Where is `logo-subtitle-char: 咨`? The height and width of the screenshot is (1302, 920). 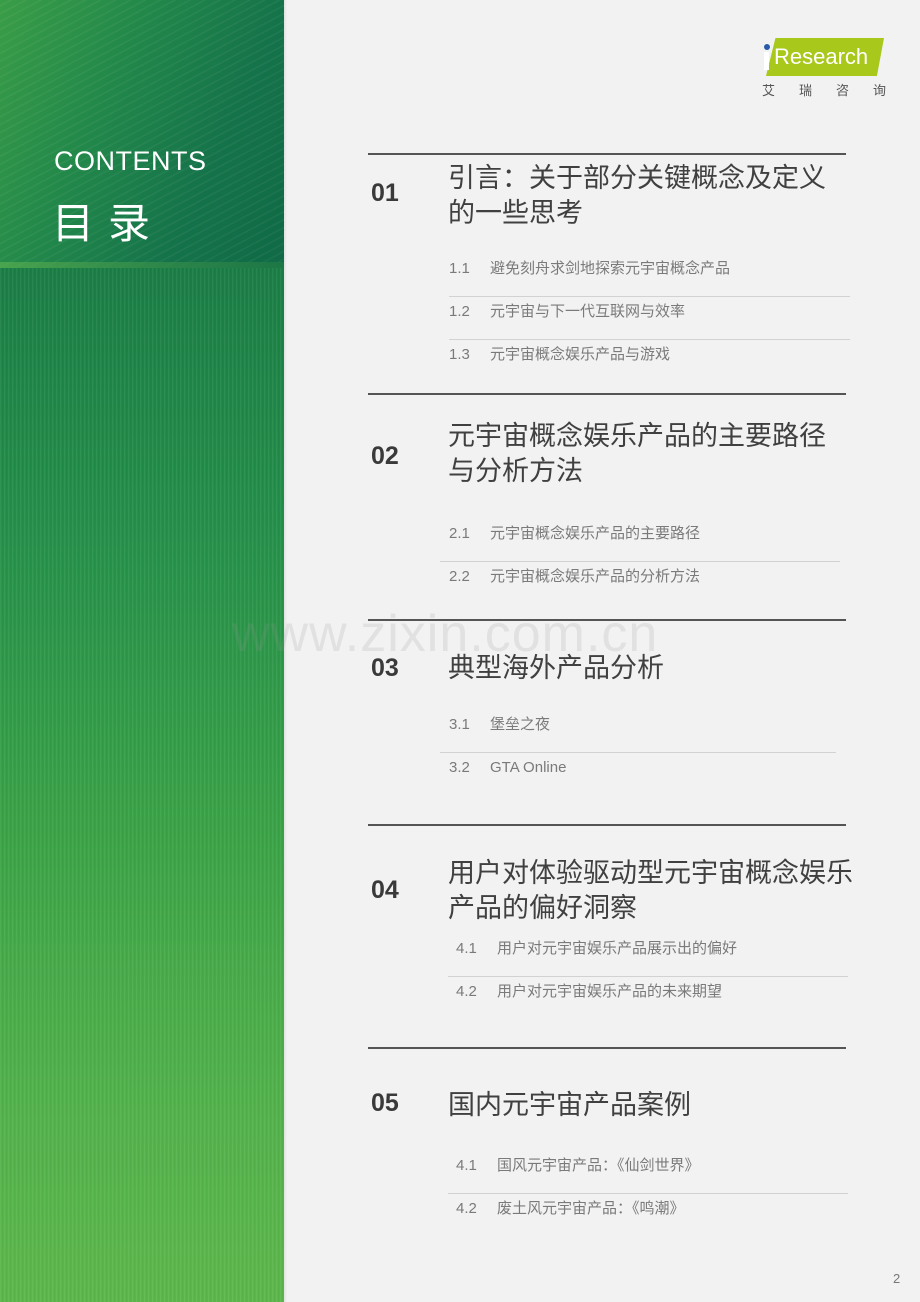 logo-subtitle-char: 咨 is located at coordinates (842, 90).